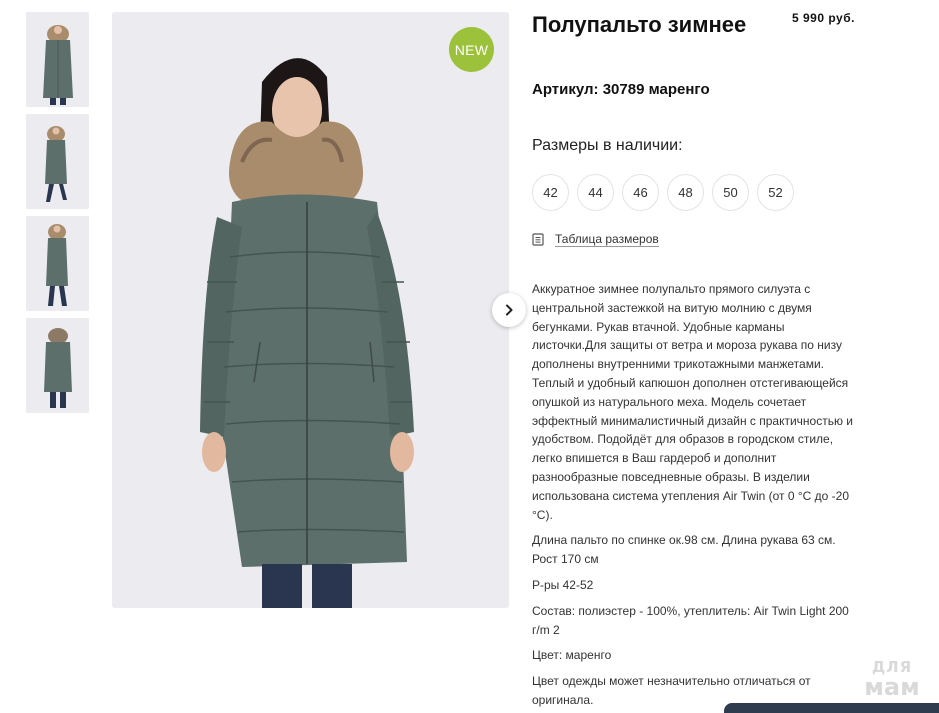 This screenshot has width=939, height=713. What do you see at coordinates (621, 89) in the screenshot?
I see `product-sku: Артикул: 30789 маренго` at bounding box center [621, 89].